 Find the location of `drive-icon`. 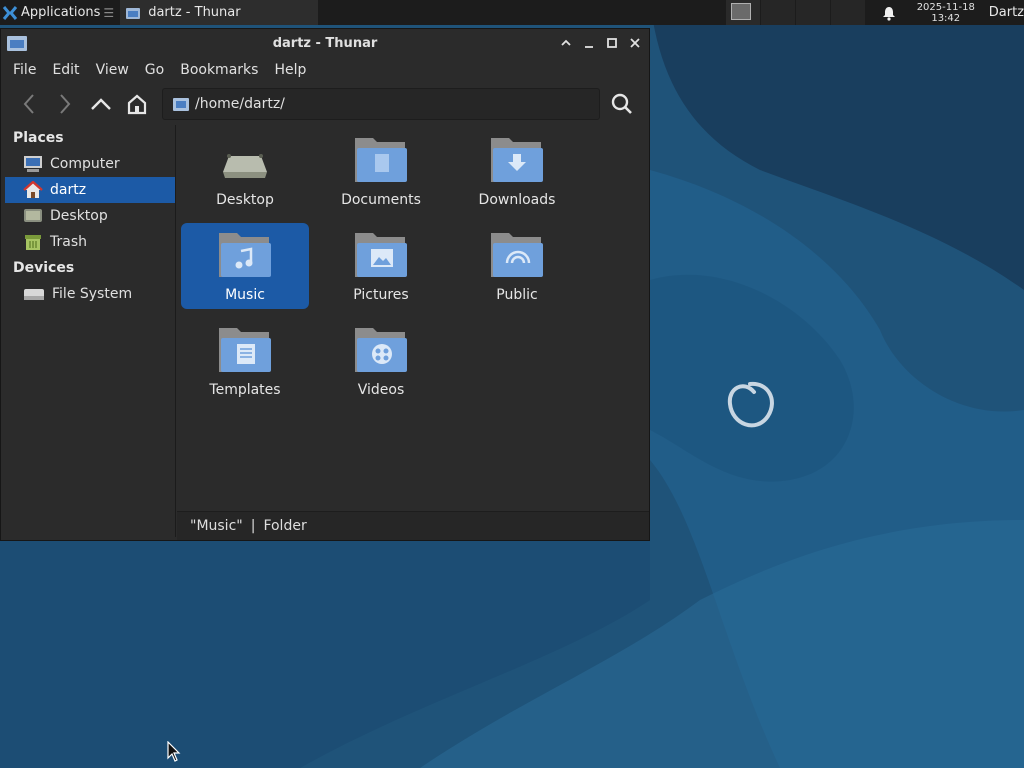

drive-icon is located at coordinates (34, 294).